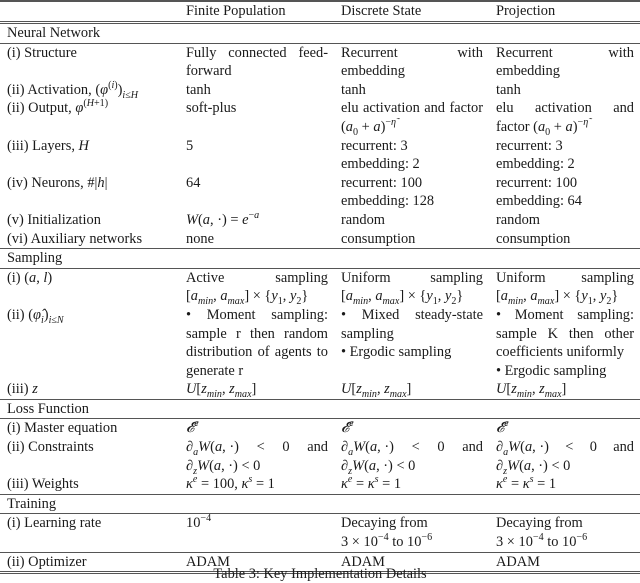  I want to click on section-title-neural-network: Neural Network, so click(320, 32).